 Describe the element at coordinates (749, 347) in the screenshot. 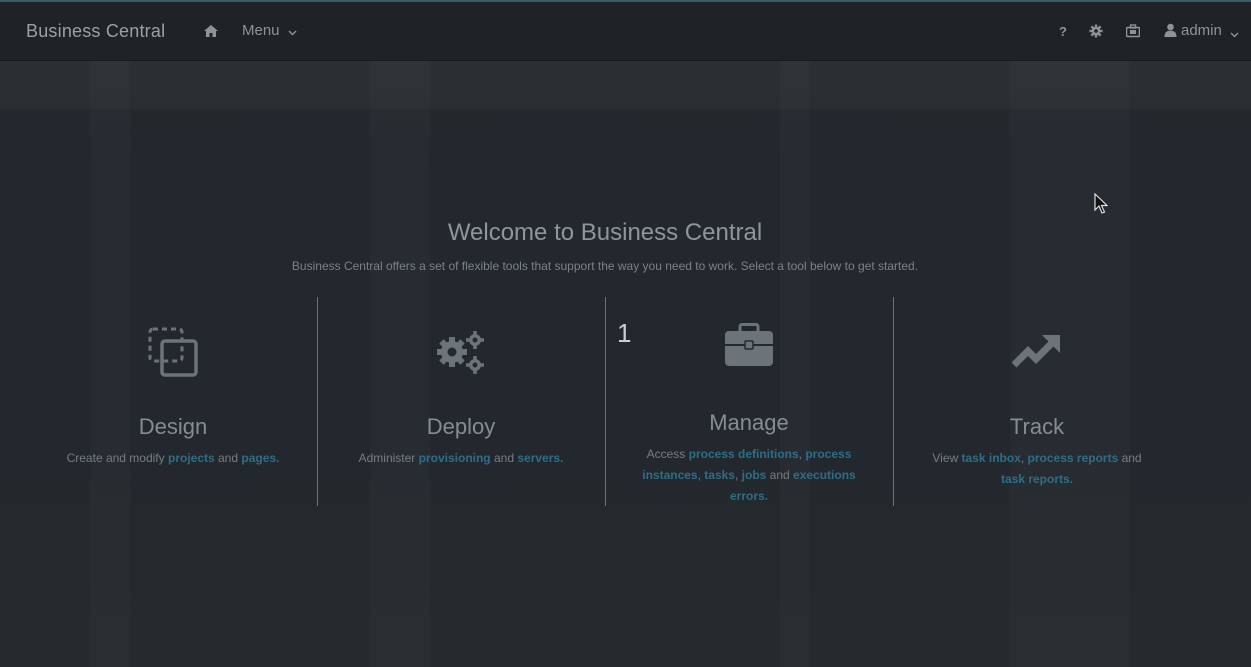

I see `briefcase-icon` at that location.